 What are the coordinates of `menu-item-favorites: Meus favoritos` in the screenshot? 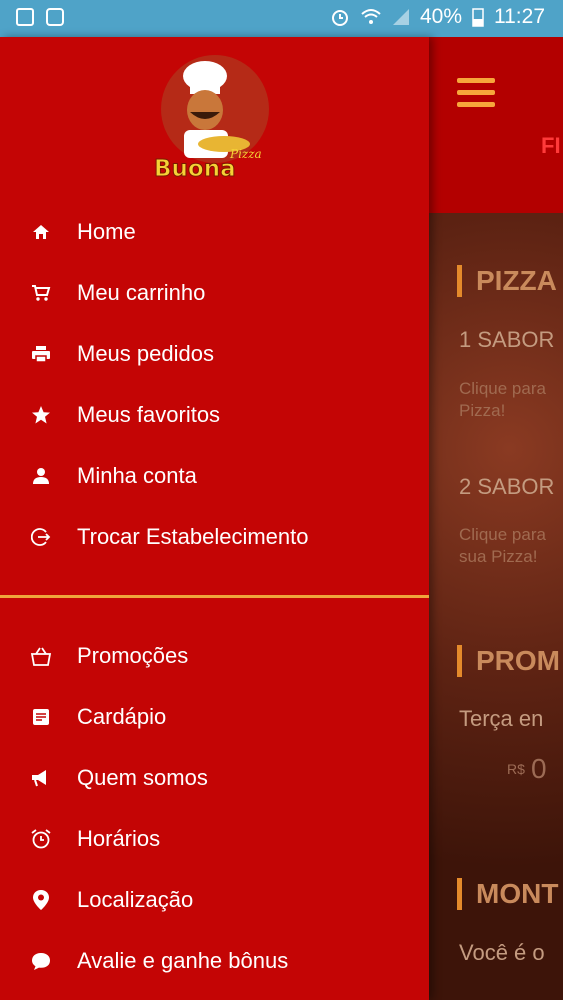 It's located at (214, 415).